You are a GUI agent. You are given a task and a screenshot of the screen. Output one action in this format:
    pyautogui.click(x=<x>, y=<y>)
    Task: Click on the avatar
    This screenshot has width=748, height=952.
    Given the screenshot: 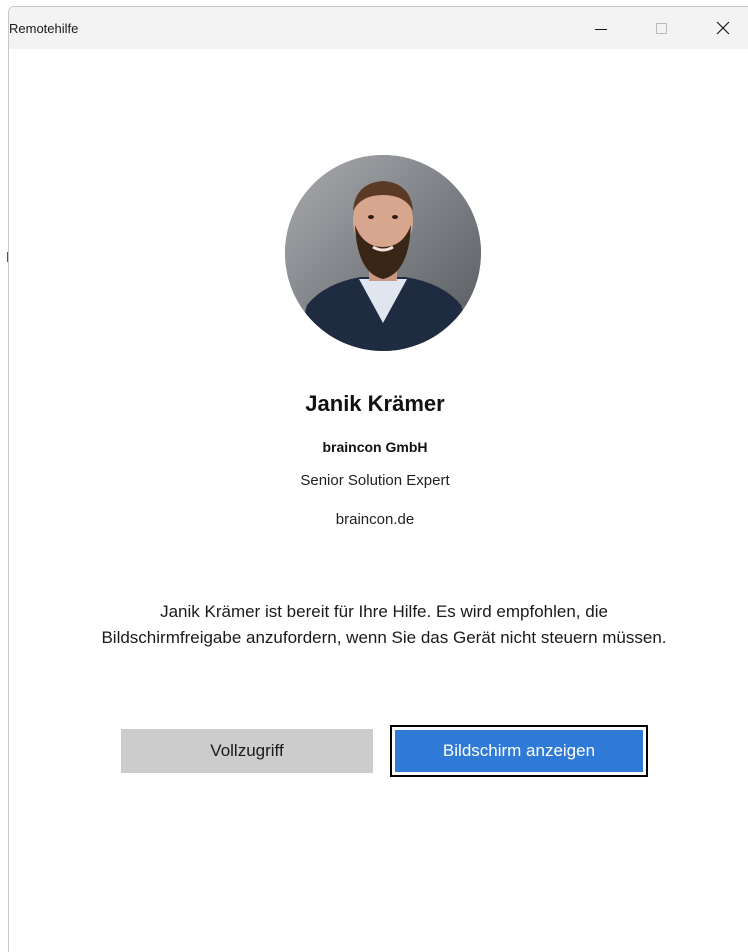 What is the action you would take?
    pyautogui.click(x=383, y=253)
    